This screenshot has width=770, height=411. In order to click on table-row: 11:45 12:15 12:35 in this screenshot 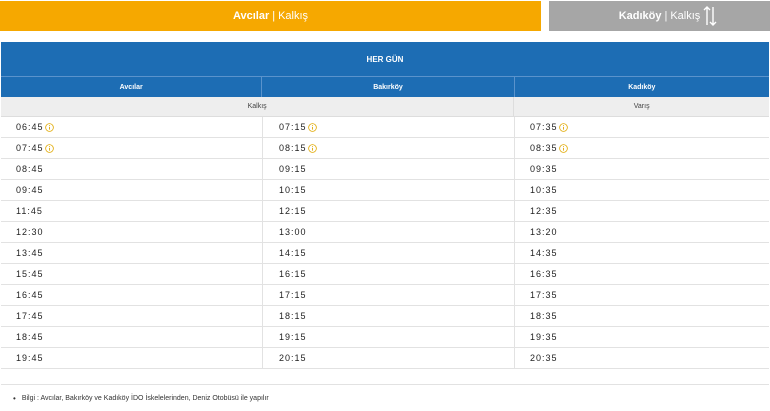, I will do `click(385, 211)`.